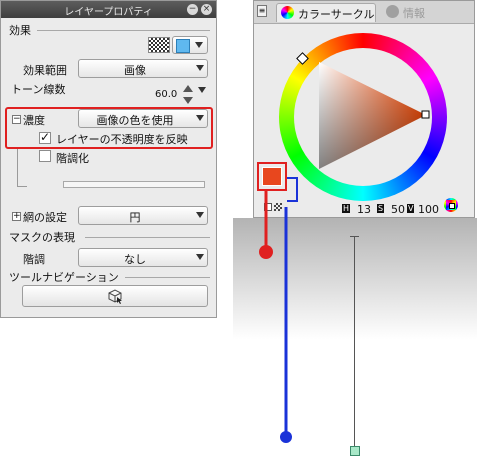  I want to click on annotation-overlay, so click(275, 316).